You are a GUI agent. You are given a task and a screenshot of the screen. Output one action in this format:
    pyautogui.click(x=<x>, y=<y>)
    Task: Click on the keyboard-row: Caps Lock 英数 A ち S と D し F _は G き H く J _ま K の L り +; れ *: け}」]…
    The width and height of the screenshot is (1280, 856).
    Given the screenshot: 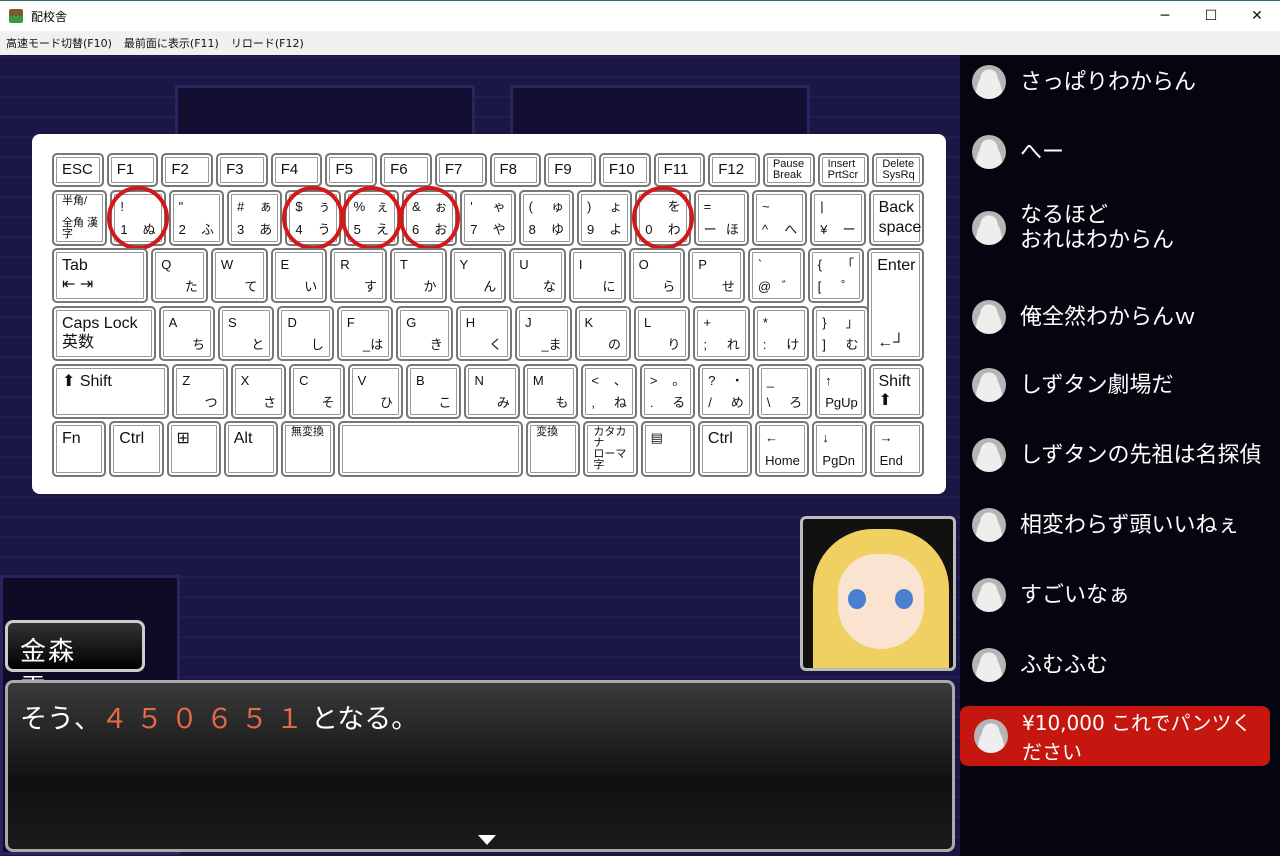 What is the action you would take?
    pyautogui.click(x=488, y=333)
    